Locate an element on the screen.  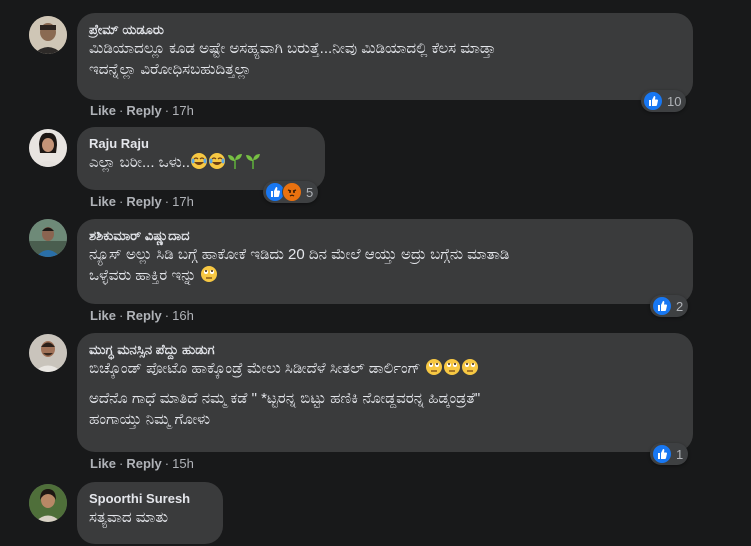
reaction-summary: 1 is located at coordinates (669, 454).